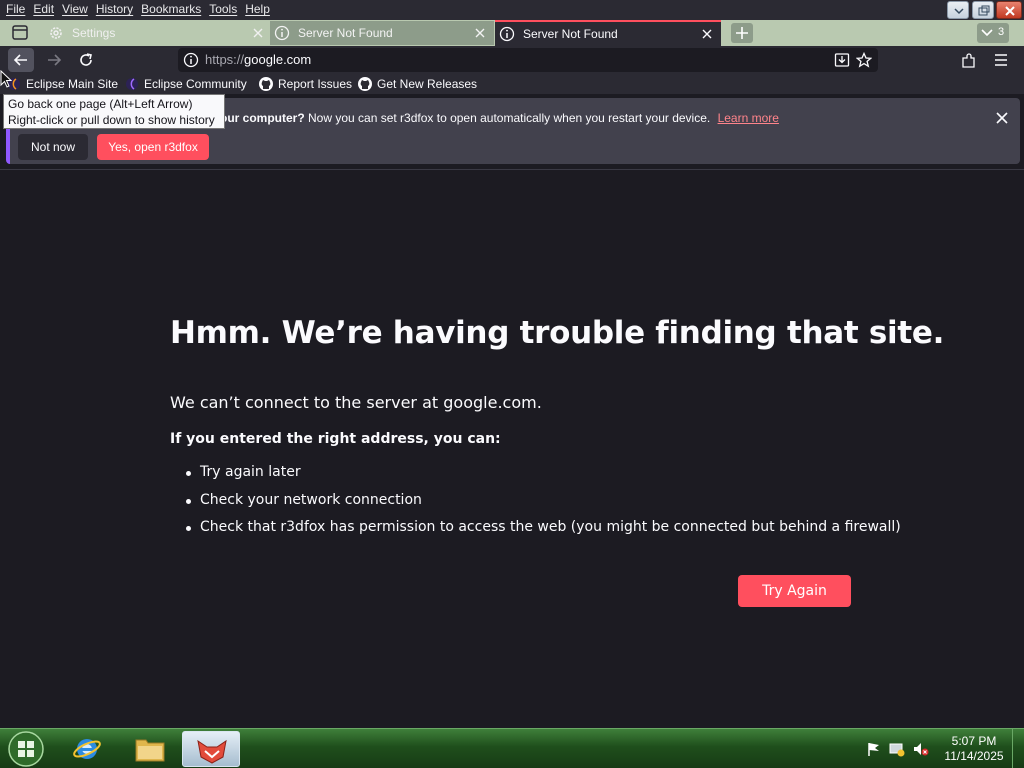 This screenshot has height=768, width=1024. Describe the element at coordinates (6, 79) in the screenshot. I see `mouse-cursor-icon` at that location.